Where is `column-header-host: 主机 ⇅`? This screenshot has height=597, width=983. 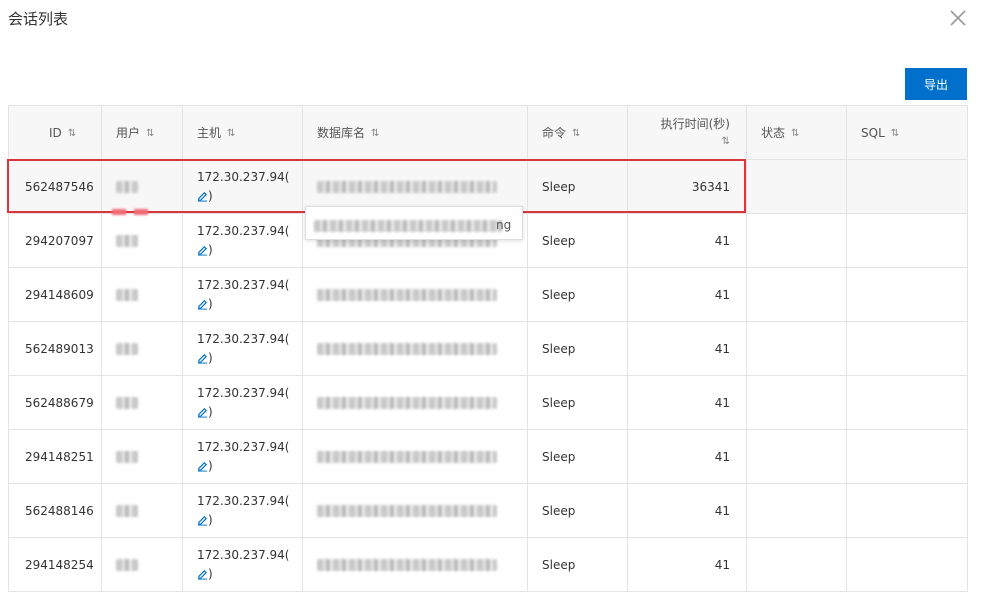
column-header-host: 主机 ⇅ is located at coordinates (242, 132).